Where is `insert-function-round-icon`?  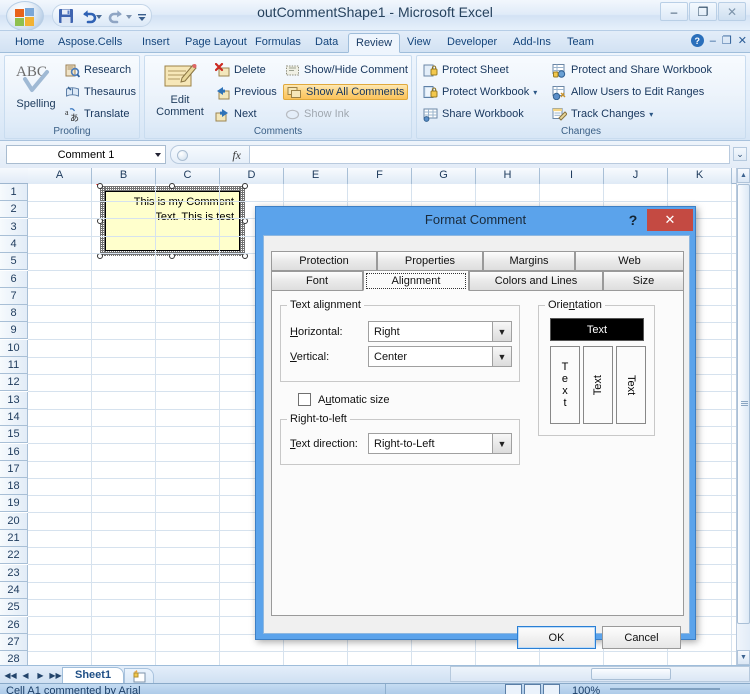 insert-function-round-icon is located at coordinates (182, 155).